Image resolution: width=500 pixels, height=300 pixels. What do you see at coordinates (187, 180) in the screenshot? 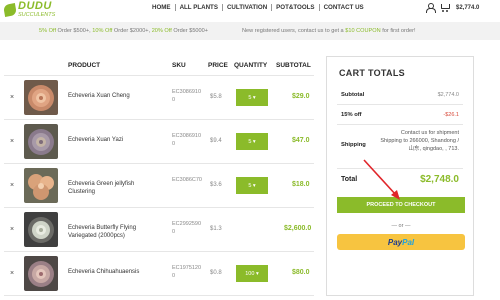
I see `product-sku: EC3086C70` at bounding box center [187, 180].